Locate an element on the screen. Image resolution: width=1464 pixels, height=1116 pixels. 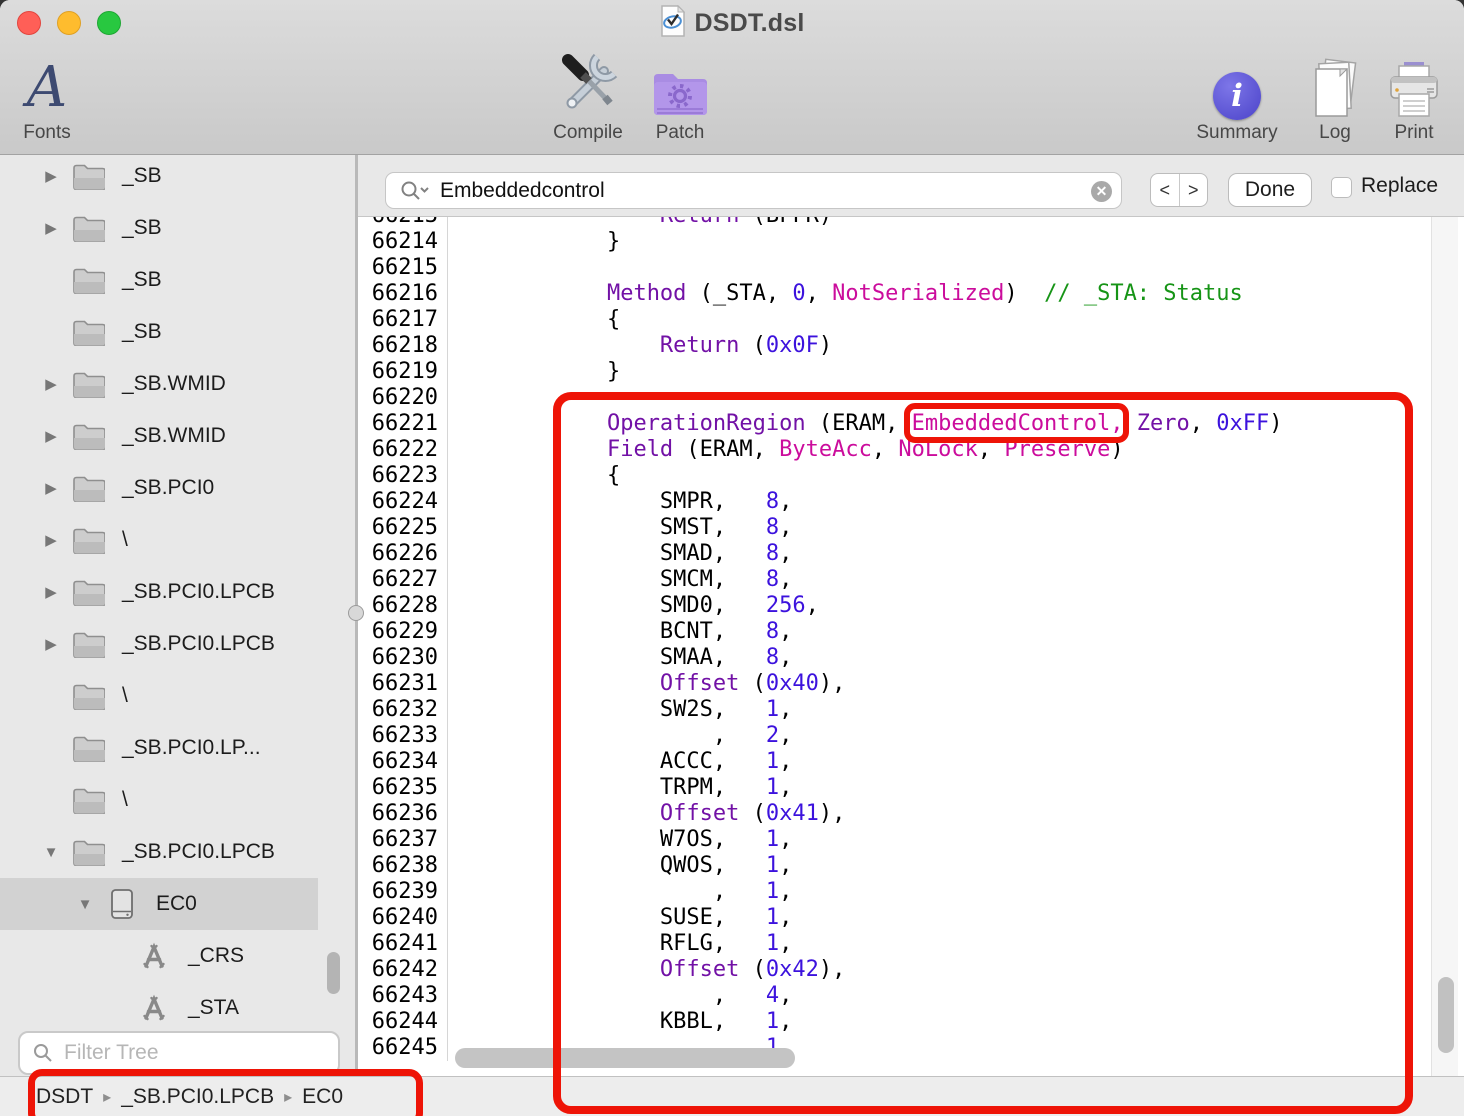
line-number: 66221 is located at coordinates (404, 423).